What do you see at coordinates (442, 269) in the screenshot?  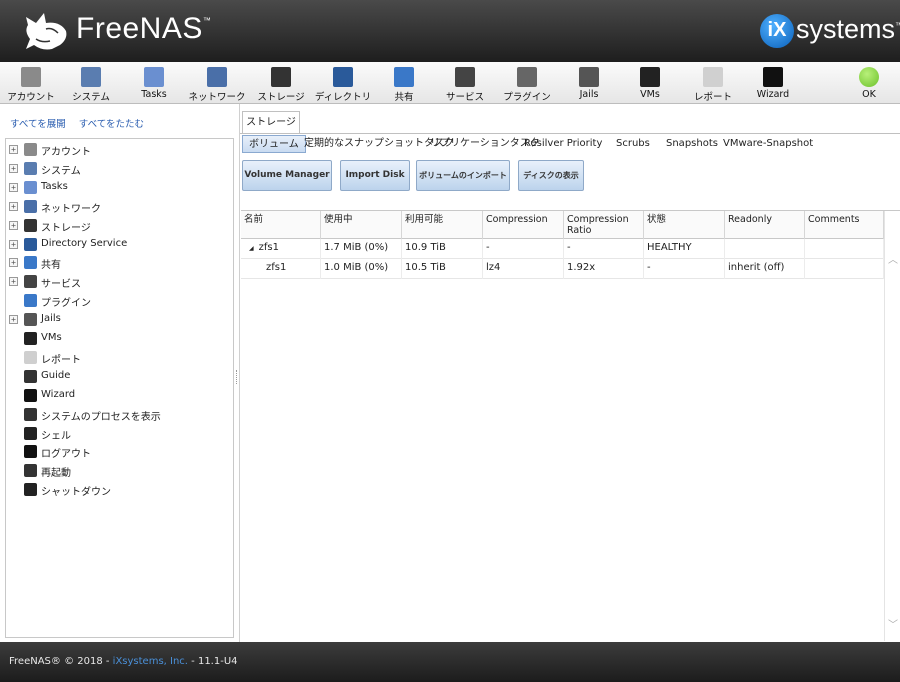 I see `cell-available: 10.5 TiB` at bounding box center [442, 269].